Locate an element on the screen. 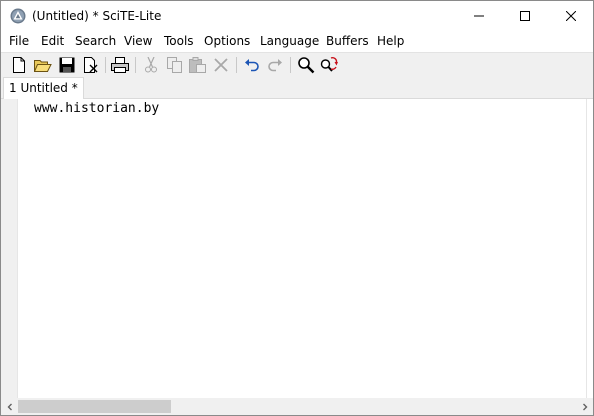 The image size is (594, 416). minimize-icon is located at coordinates (479, 16).